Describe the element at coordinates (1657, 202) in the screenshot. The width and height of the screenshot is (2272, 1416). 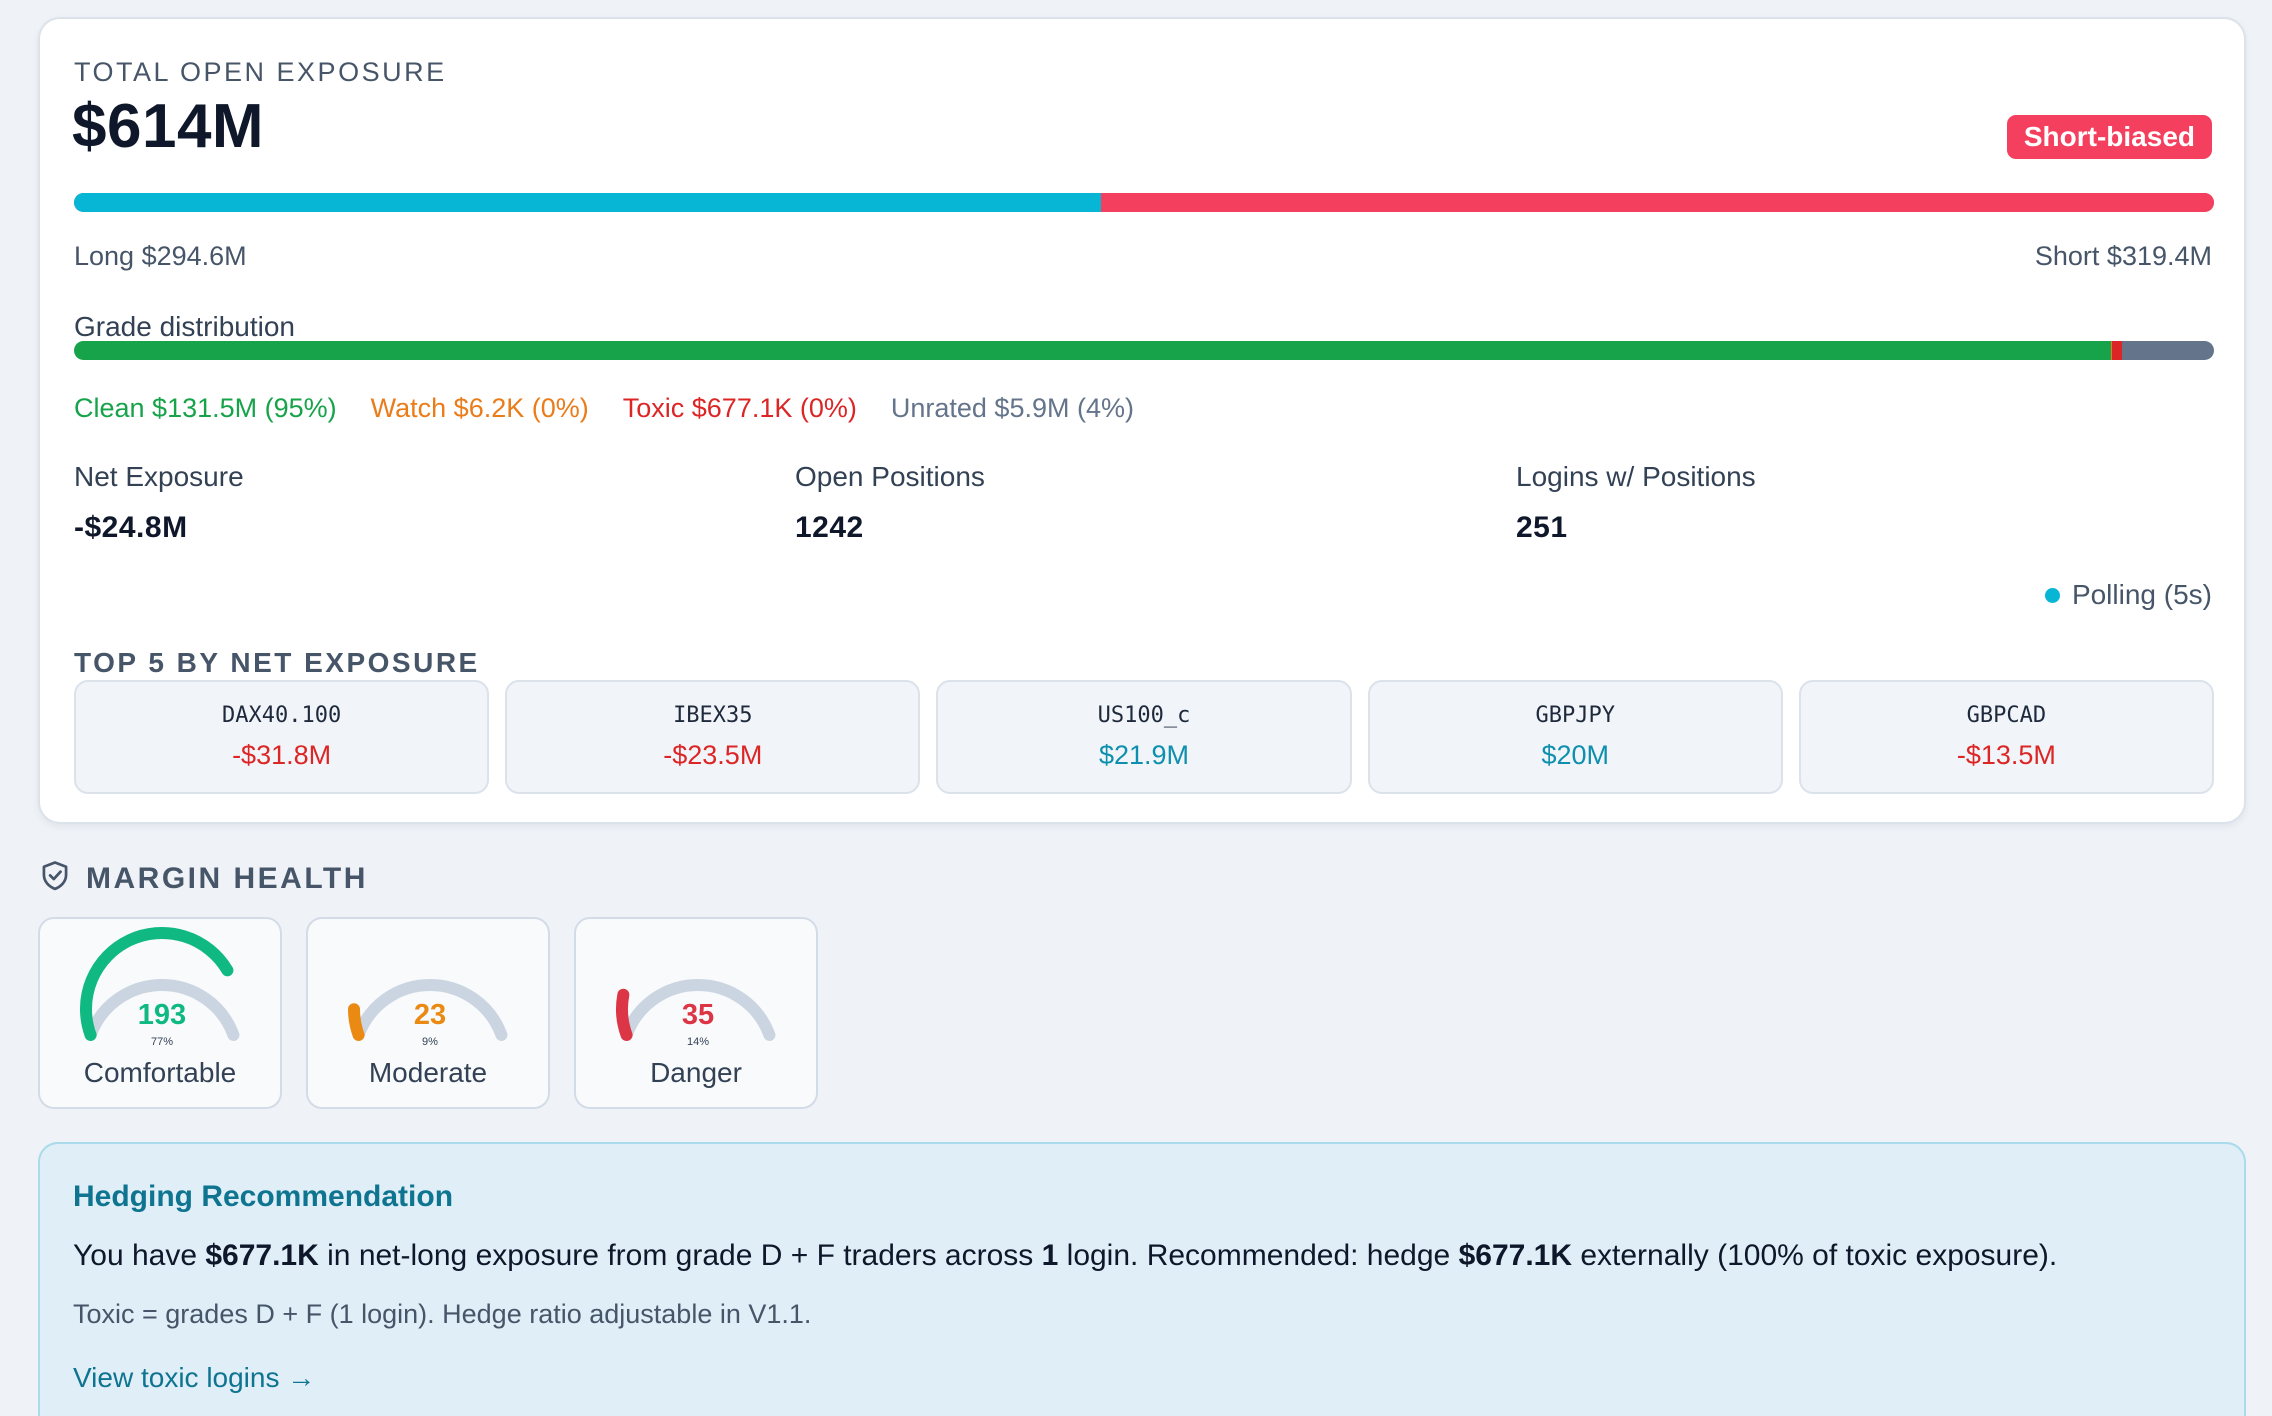
I see `short-segment` at that location.